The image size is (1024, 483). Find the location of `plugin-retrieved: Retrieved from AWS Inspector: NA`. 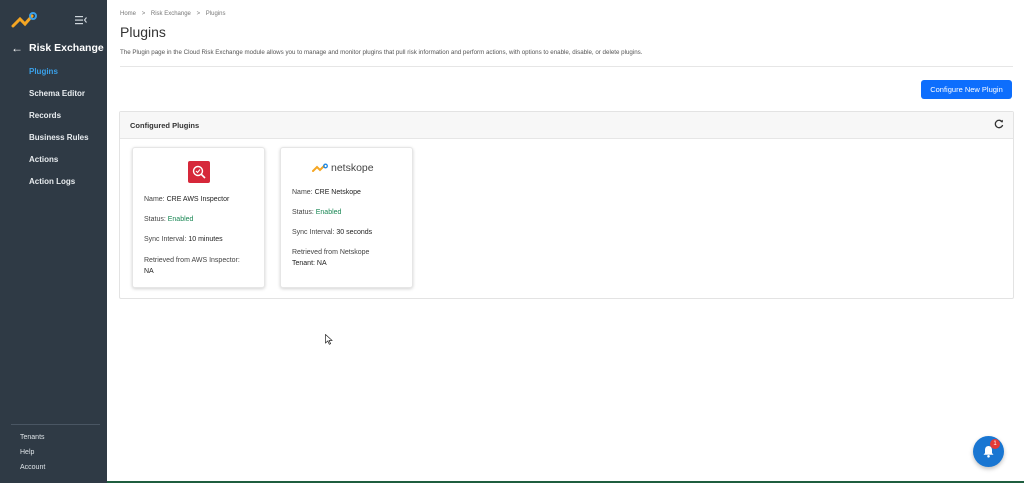

plugin-retrieved: Retrieved from AWS Inspector: NA is located at coordinates (192, 266).